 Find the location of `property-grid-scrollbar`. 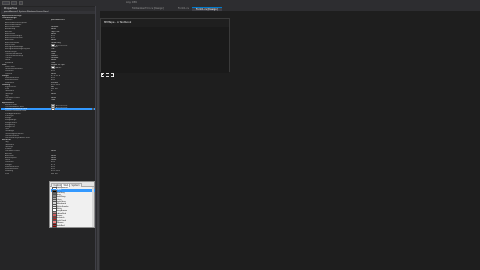

property-grid-scrollbar is located at coordinates (97, 155).